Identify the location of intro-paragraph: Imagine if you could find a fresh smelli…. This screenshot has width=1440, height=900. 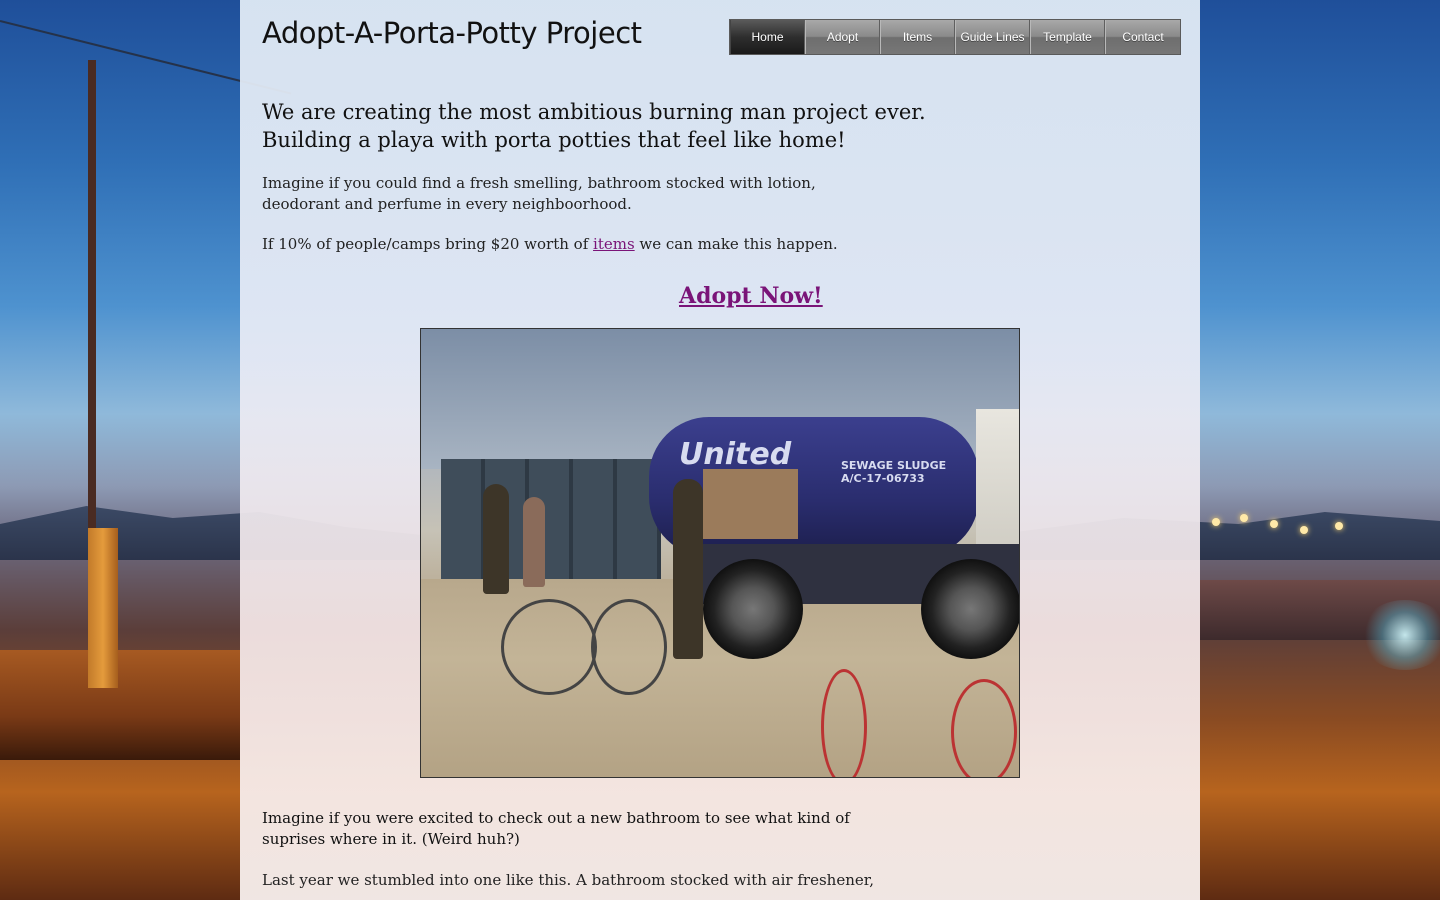
(582, 194).